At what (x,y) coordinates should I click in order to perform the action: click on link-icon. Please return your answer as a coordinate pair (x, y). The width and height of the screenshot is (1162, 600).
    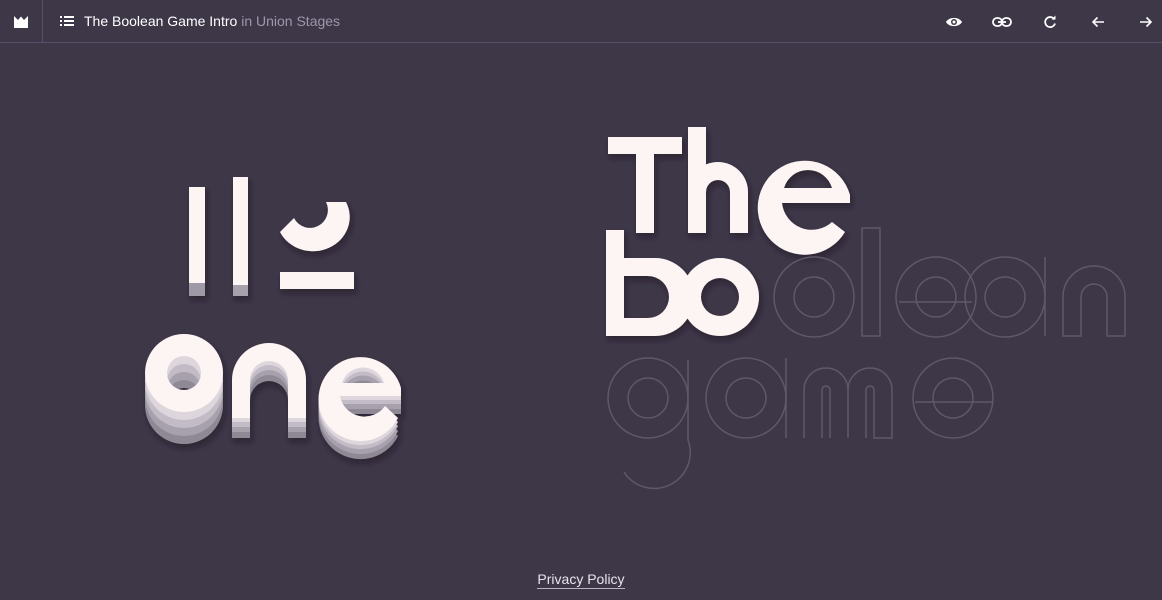
    Looking at the image, I should click on (1002, 22).